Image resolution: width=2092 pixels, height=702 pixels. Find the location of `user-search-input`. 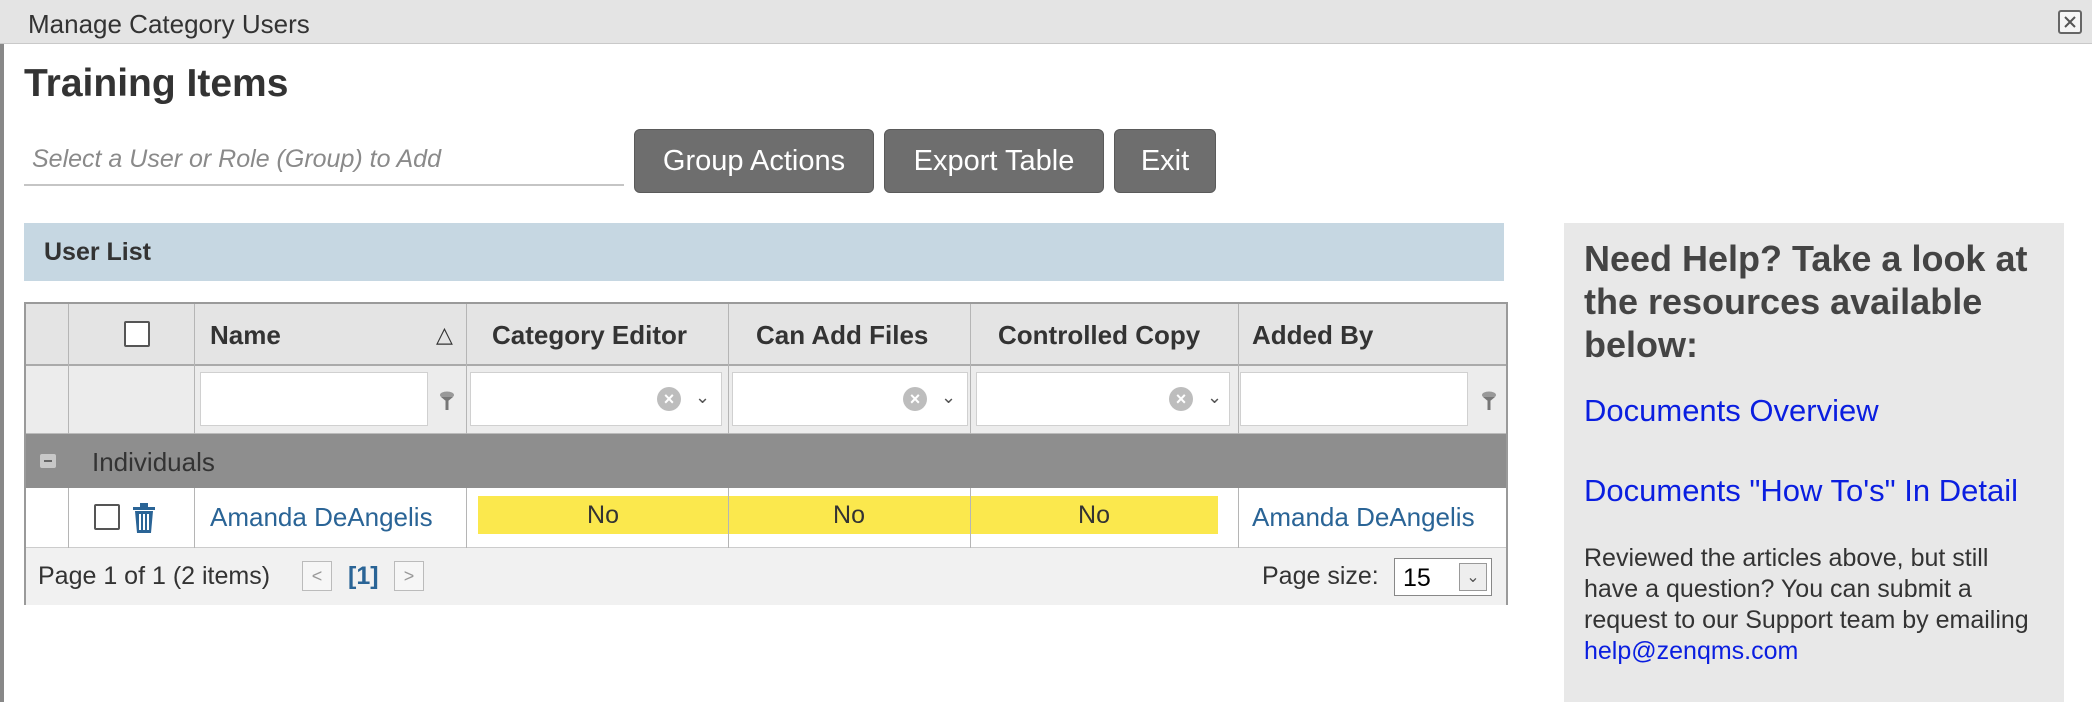

user-search-input is located at coordinates (324, 160).